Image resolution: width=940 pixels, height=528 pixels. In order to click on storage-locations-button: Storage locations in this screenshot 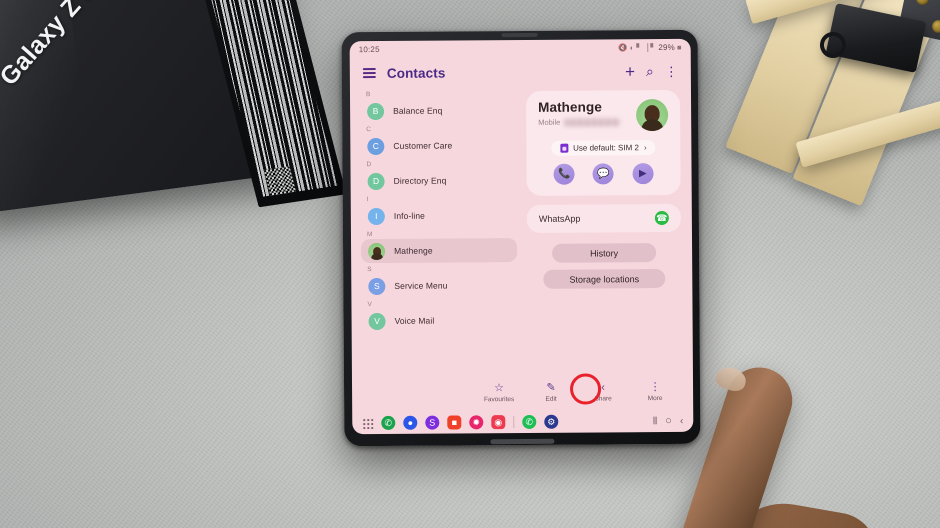, I will do `click(604, 278)`.